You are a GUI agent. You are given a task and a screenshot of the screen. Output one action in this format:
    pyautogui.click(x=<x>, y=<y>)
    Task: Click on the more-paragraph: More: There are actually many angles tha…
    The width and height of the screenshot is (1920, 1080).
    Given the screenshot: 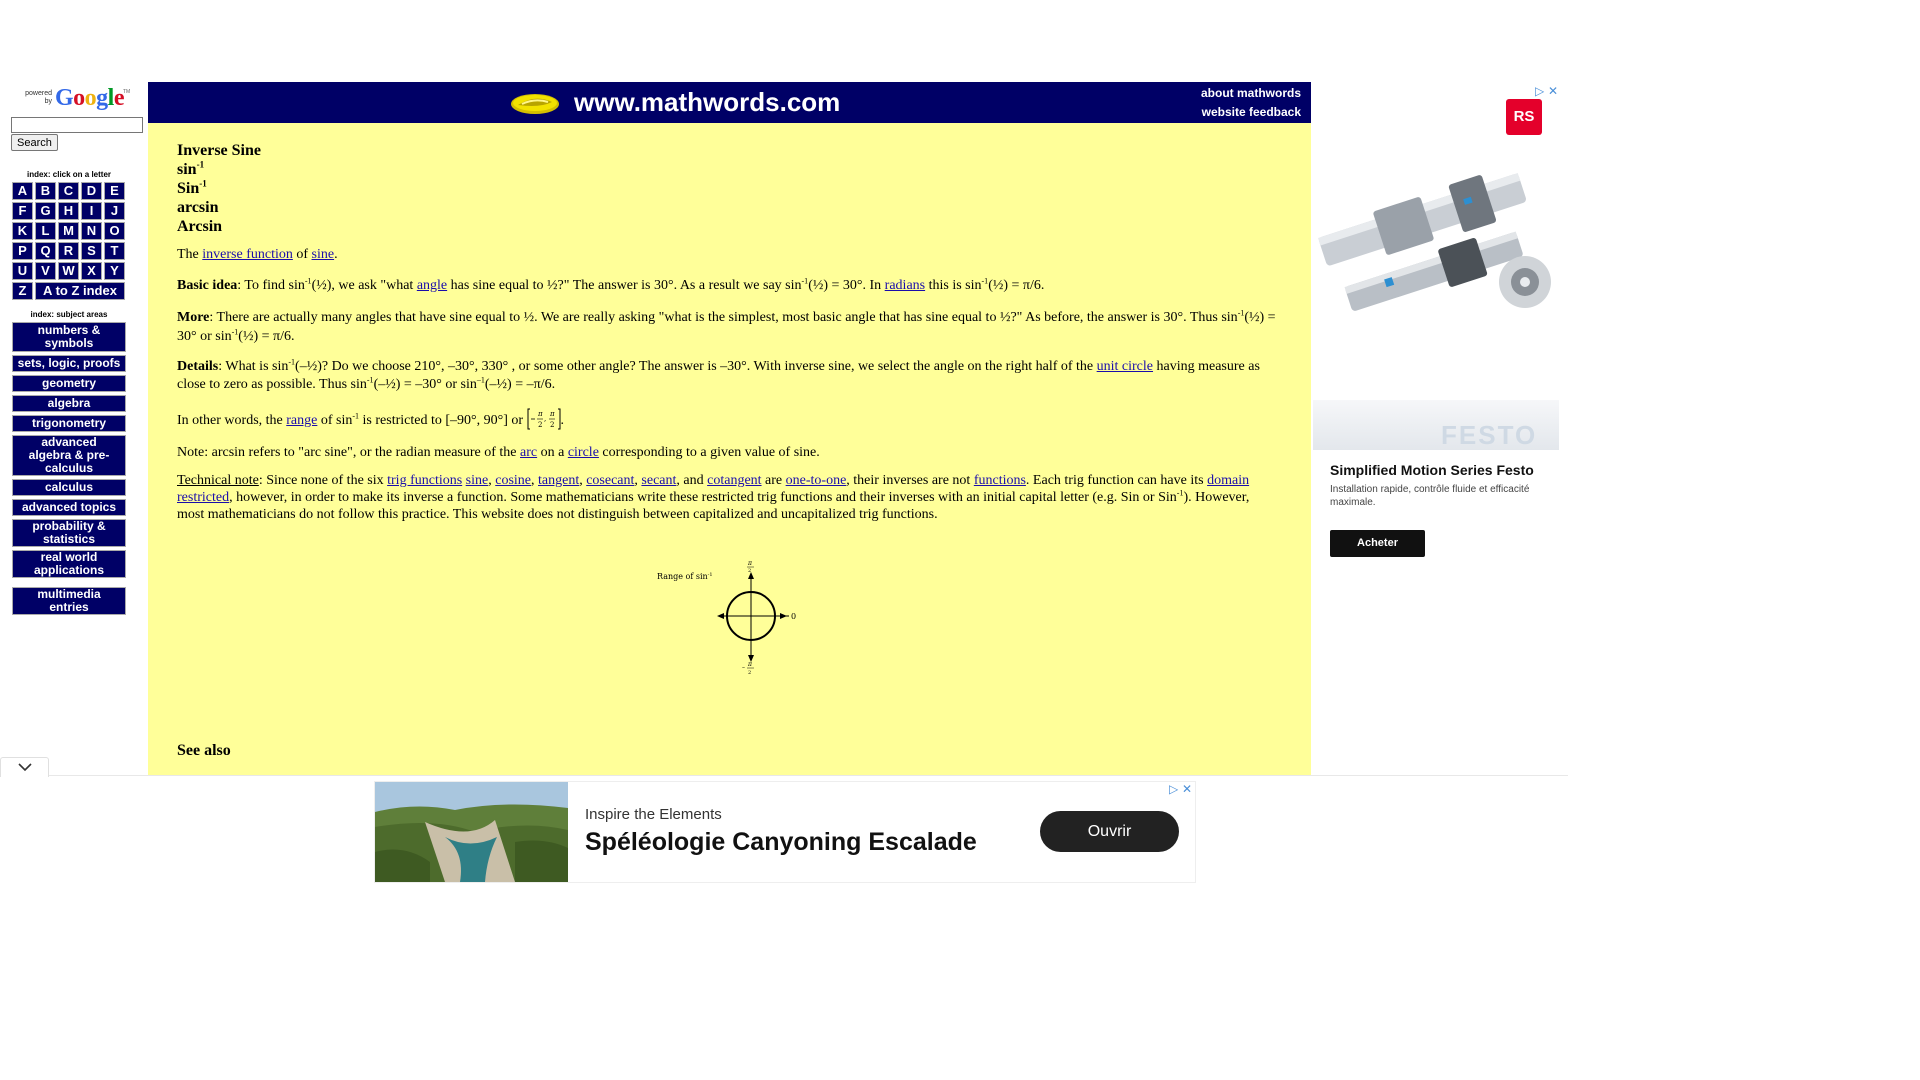 What is the action you would take?
    pyautogui.click(x=726, y=326)
    